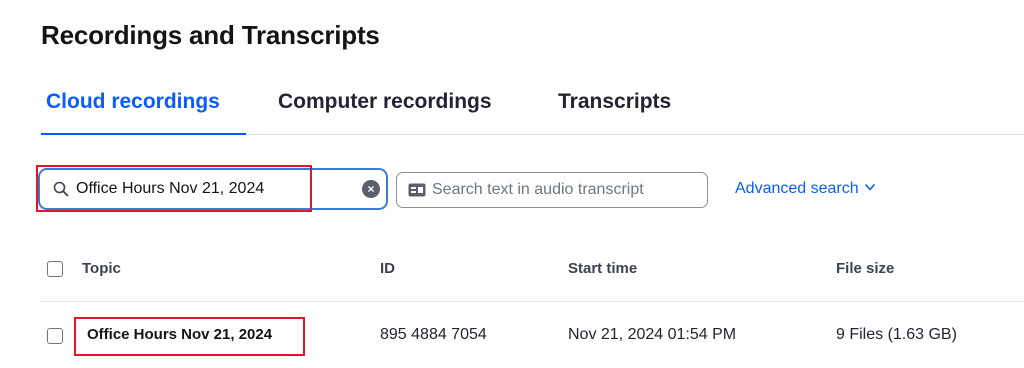 Image resolution: width=1024 pixels, height=368 pixels. Describe the element at coordinates (55, 269) in the screenshot. I see `select-all-checkbox` at that location.